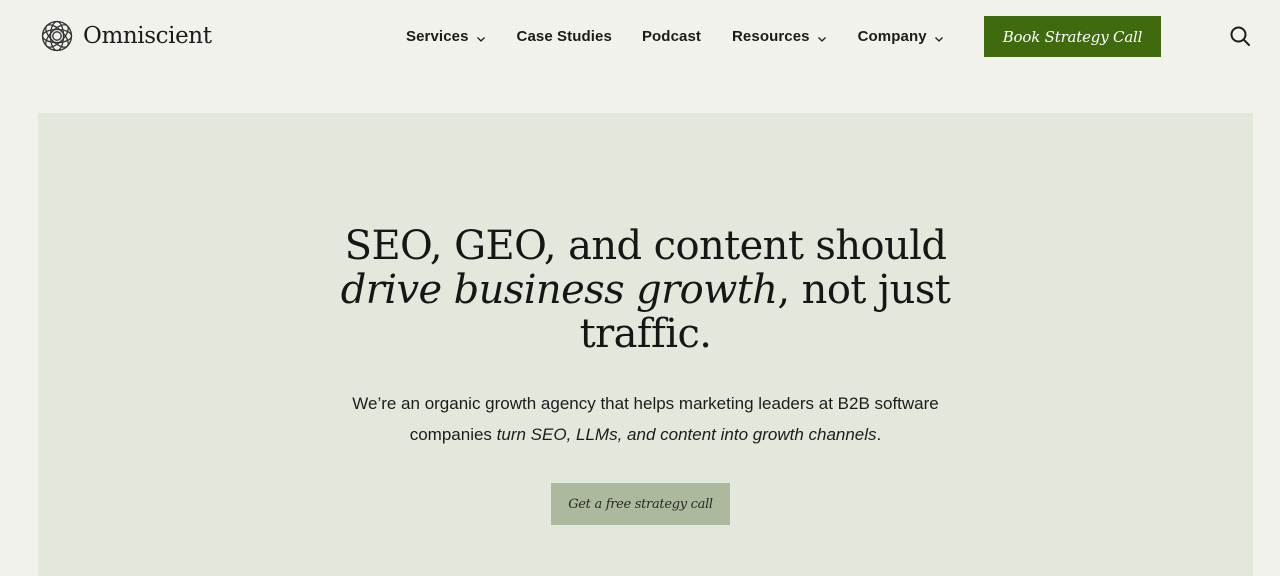 This screenshot has width=1280, height=576. Describe the element at coordinates (892, 36) in the screenshot. I see `nav-item-label: Company` at that location.